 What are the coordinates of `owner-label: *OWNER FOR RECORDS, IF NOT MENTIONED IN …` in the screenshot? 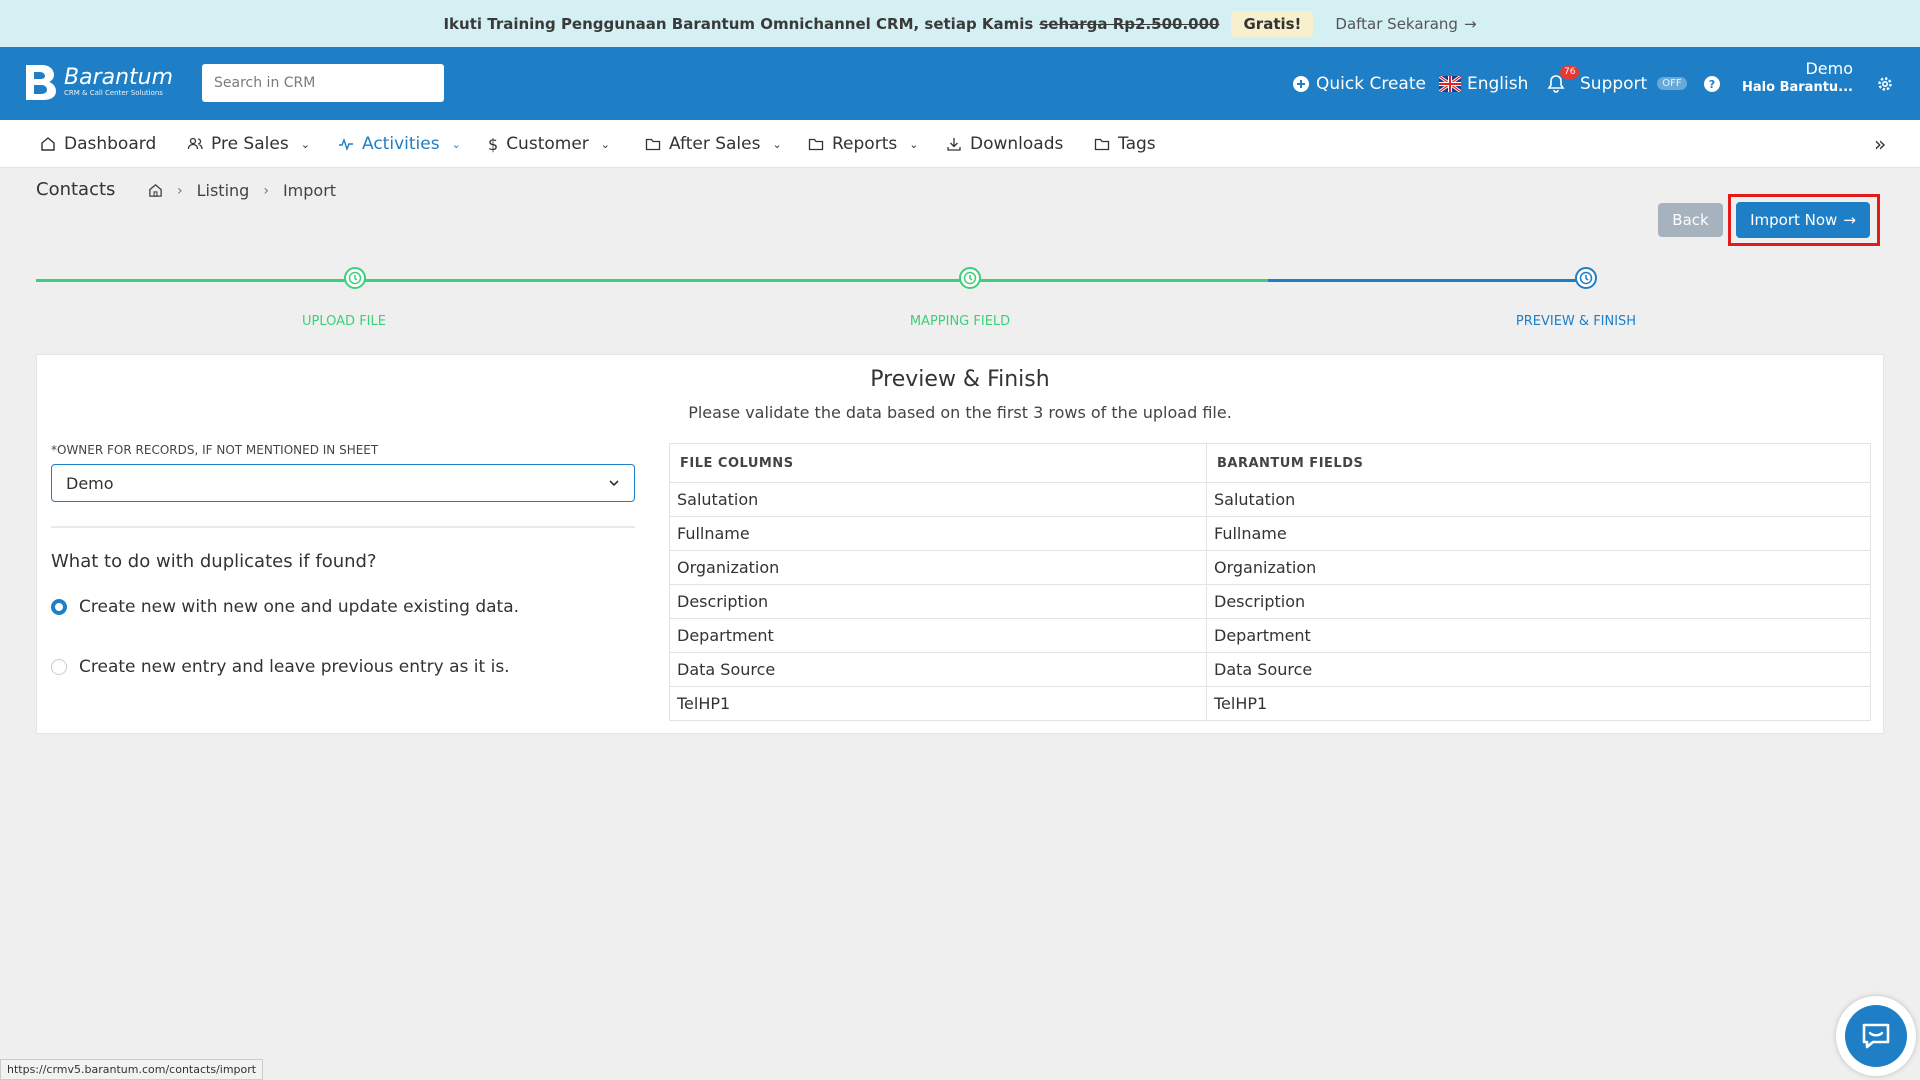 It's located at (215, 450).